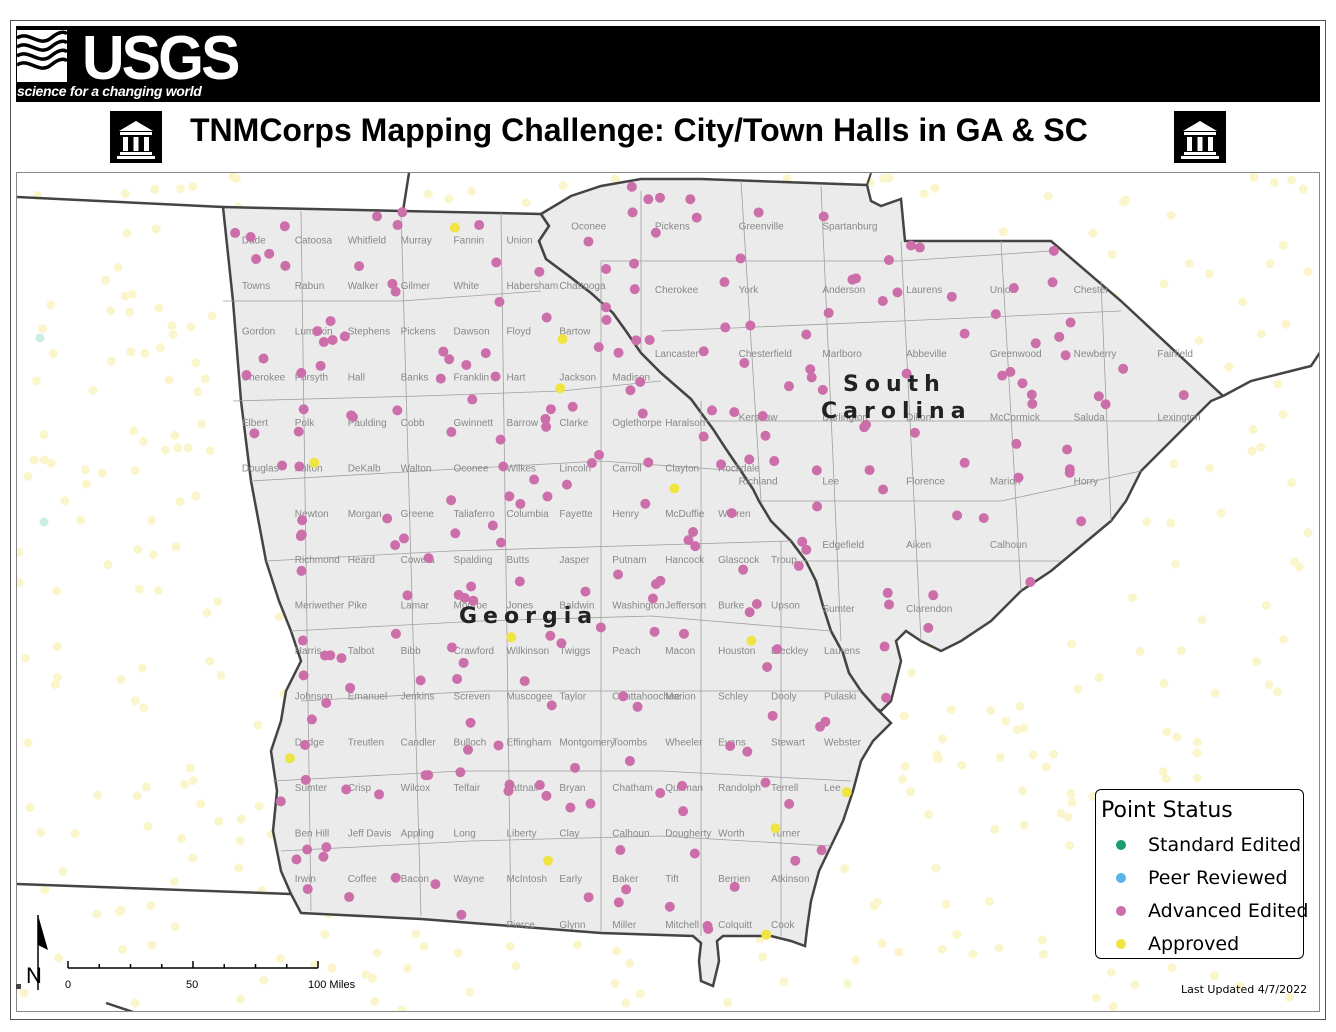  What do you see at coordinates (766, 934) in the screenshot?
I see `approved-point` at bounding box center [766, 934].